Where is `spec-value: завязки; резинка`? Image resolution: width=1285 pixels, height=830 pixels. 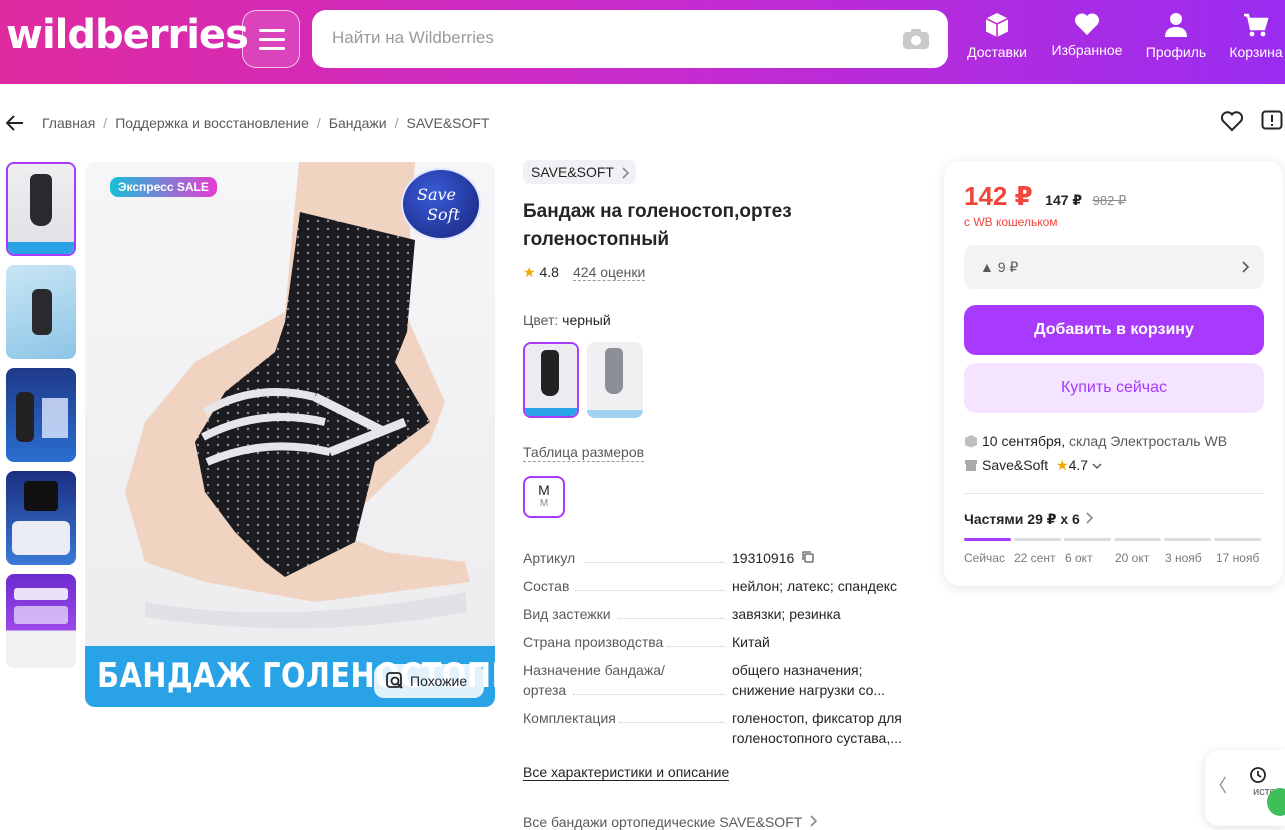 spec-value: завязки; резинка is located at coordinates (786, 614).